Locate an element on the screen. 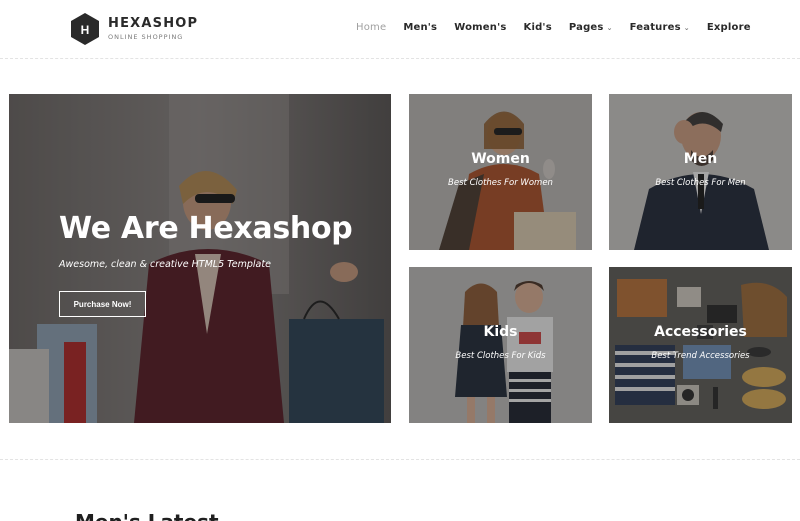  nav-mens: Men's is located at coordinates (420, 27).